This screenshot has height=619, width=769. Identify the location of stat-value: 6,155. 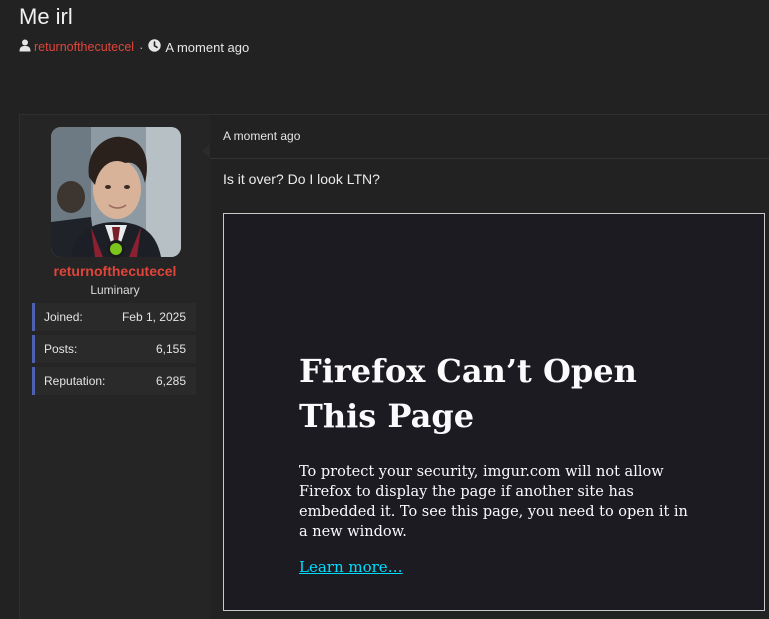
(170, 349).